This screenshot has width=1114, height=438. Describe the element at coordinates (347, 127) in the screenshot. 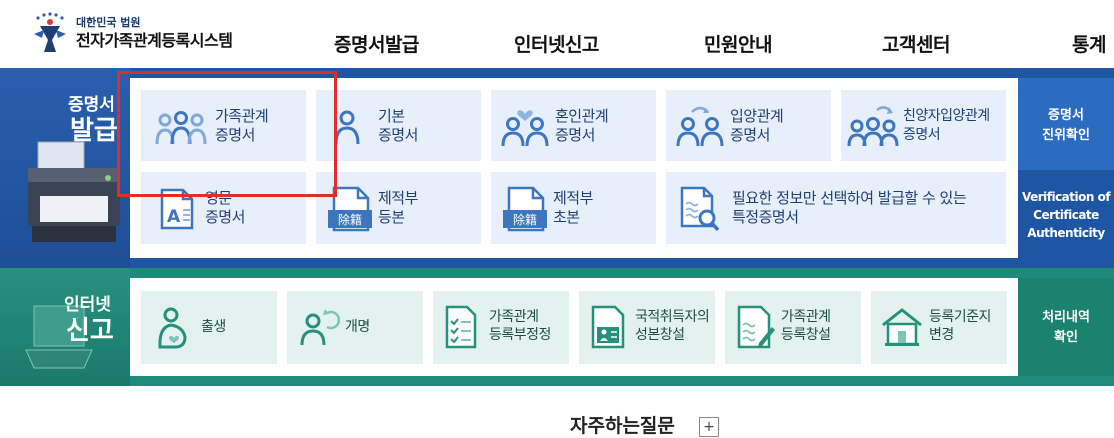

I see `person-icon` at that location.